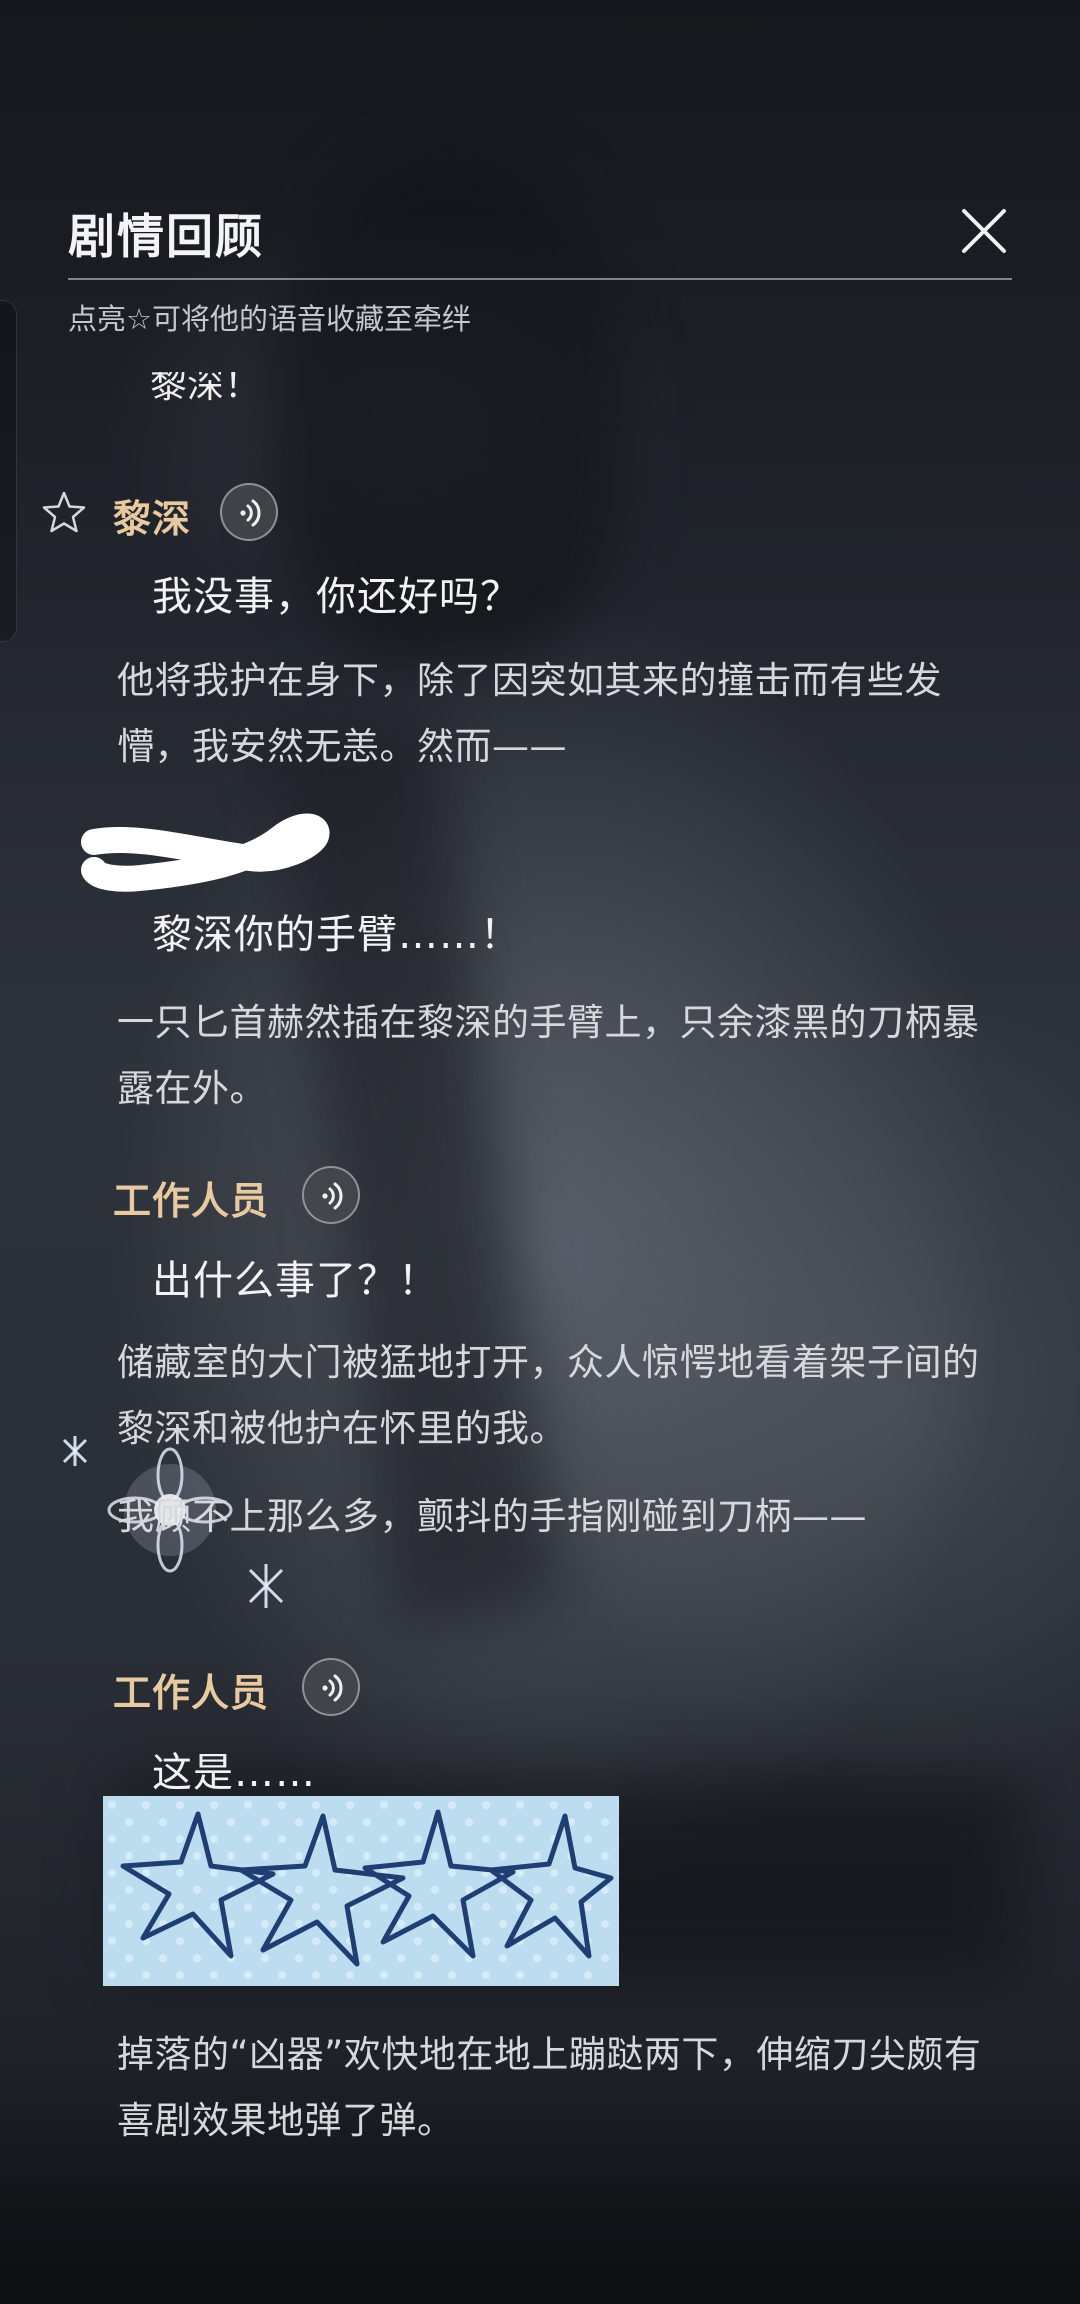  I want to click on narration-text: 我顾不上那么多，颤抖的手指刚碰到刀柄——, so click(492, 1516).